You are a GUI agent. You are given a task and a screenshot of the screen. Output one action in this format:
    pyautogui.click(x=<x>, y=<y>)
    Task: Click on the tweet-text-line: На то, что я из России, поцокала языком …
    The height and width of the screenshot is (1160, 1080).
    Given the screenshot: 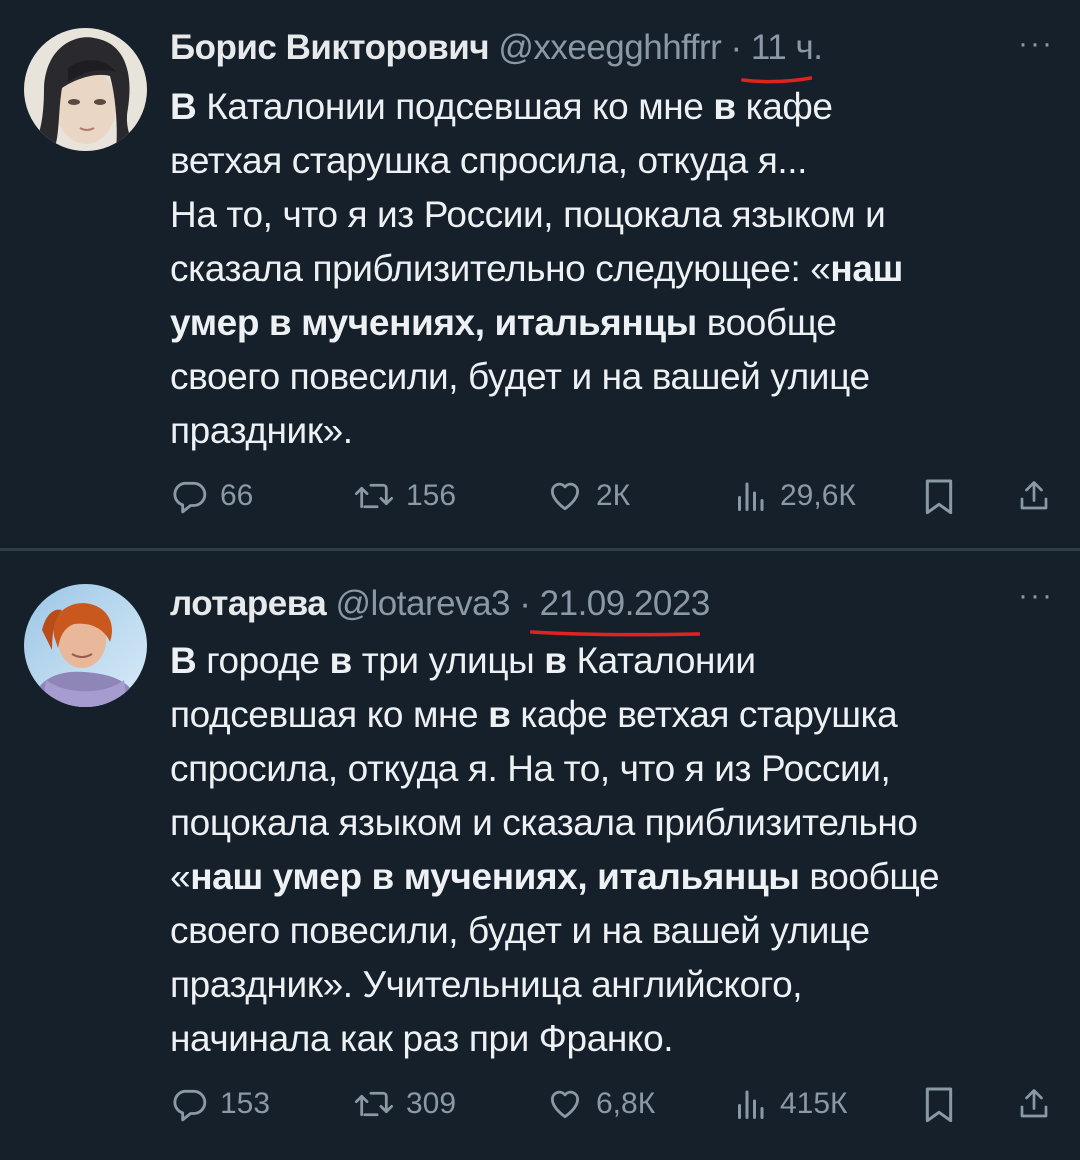 What is the action you would take?
    pyautogui.click(x=615, y=215)
    